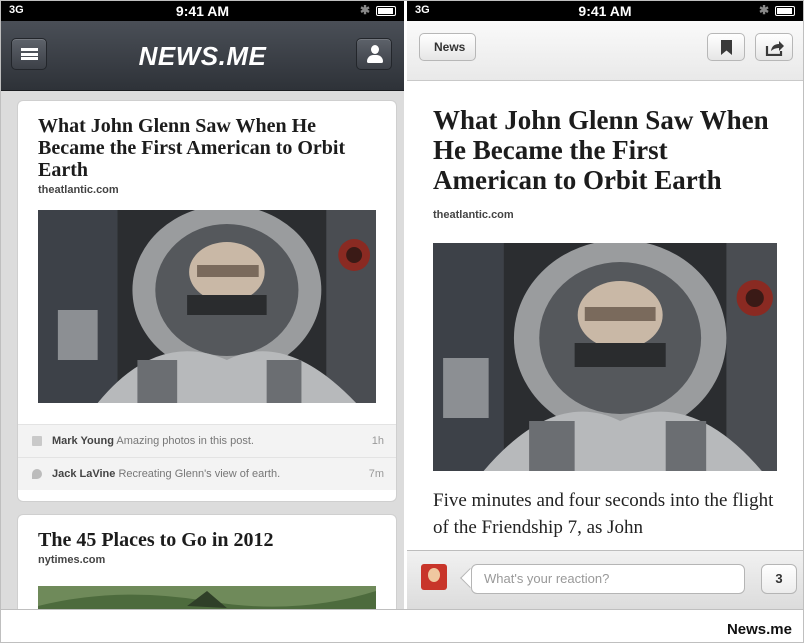 The width and height of the screenshot is (804, 643). I want to click on share-icon, so click(774, 48).